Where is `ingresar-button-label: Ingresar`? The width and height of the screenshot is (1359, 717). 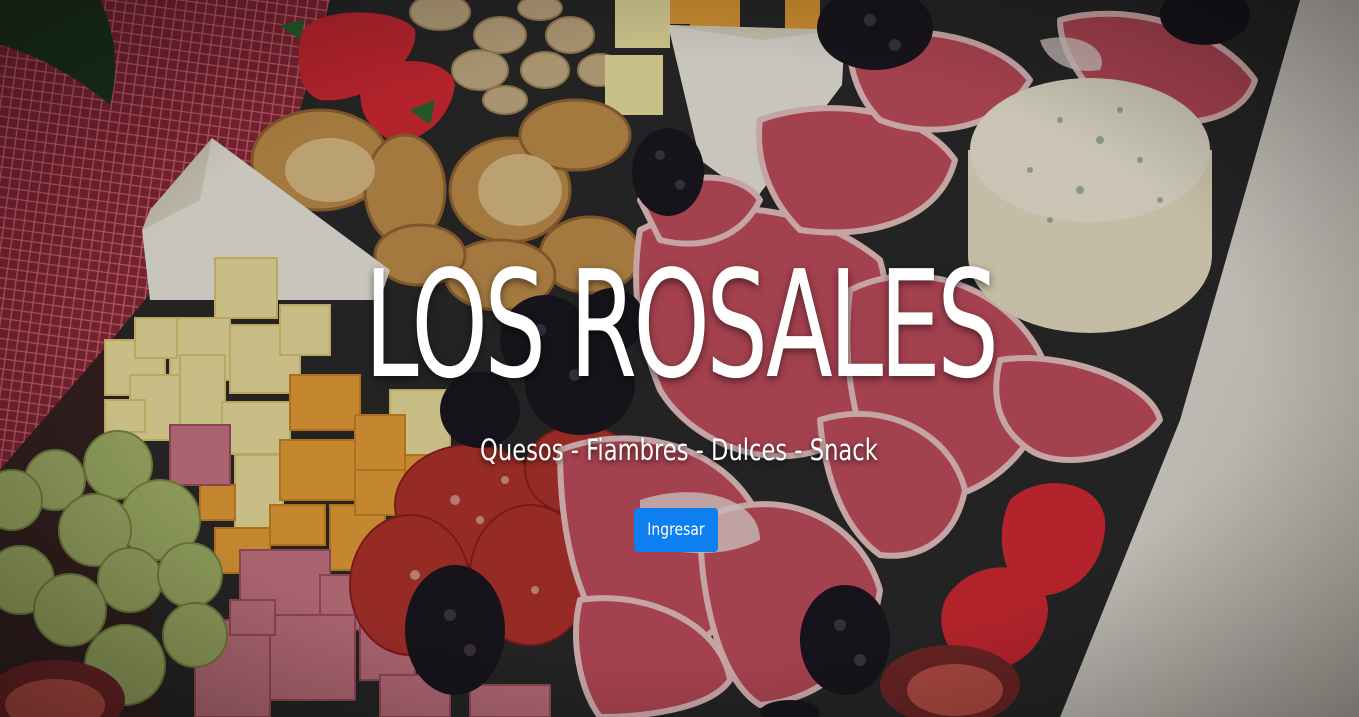
ingresar-button-label: Ingresar is located at coordinates (676, 530).